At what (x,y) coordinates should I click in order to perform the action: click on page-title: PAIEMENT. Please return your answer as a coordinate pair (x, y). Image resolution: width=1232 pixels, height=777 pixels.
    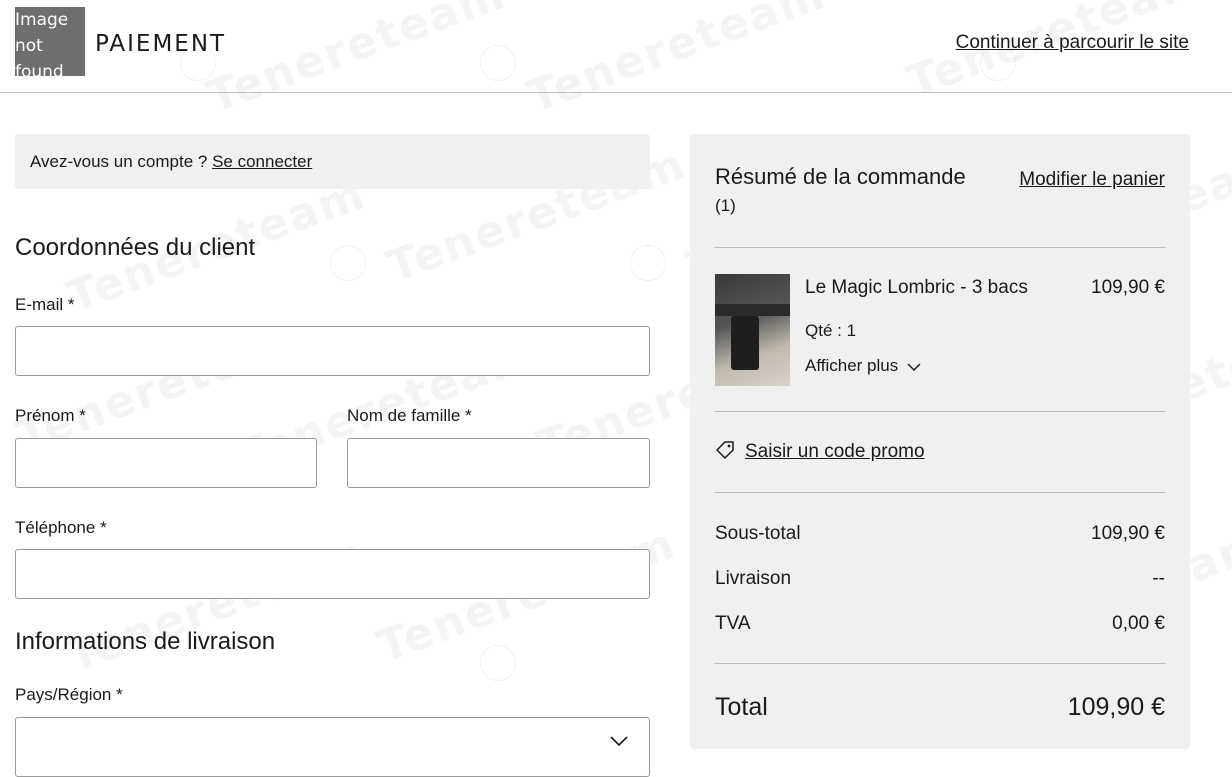
    Looking at the image, I should click on (161, 44).